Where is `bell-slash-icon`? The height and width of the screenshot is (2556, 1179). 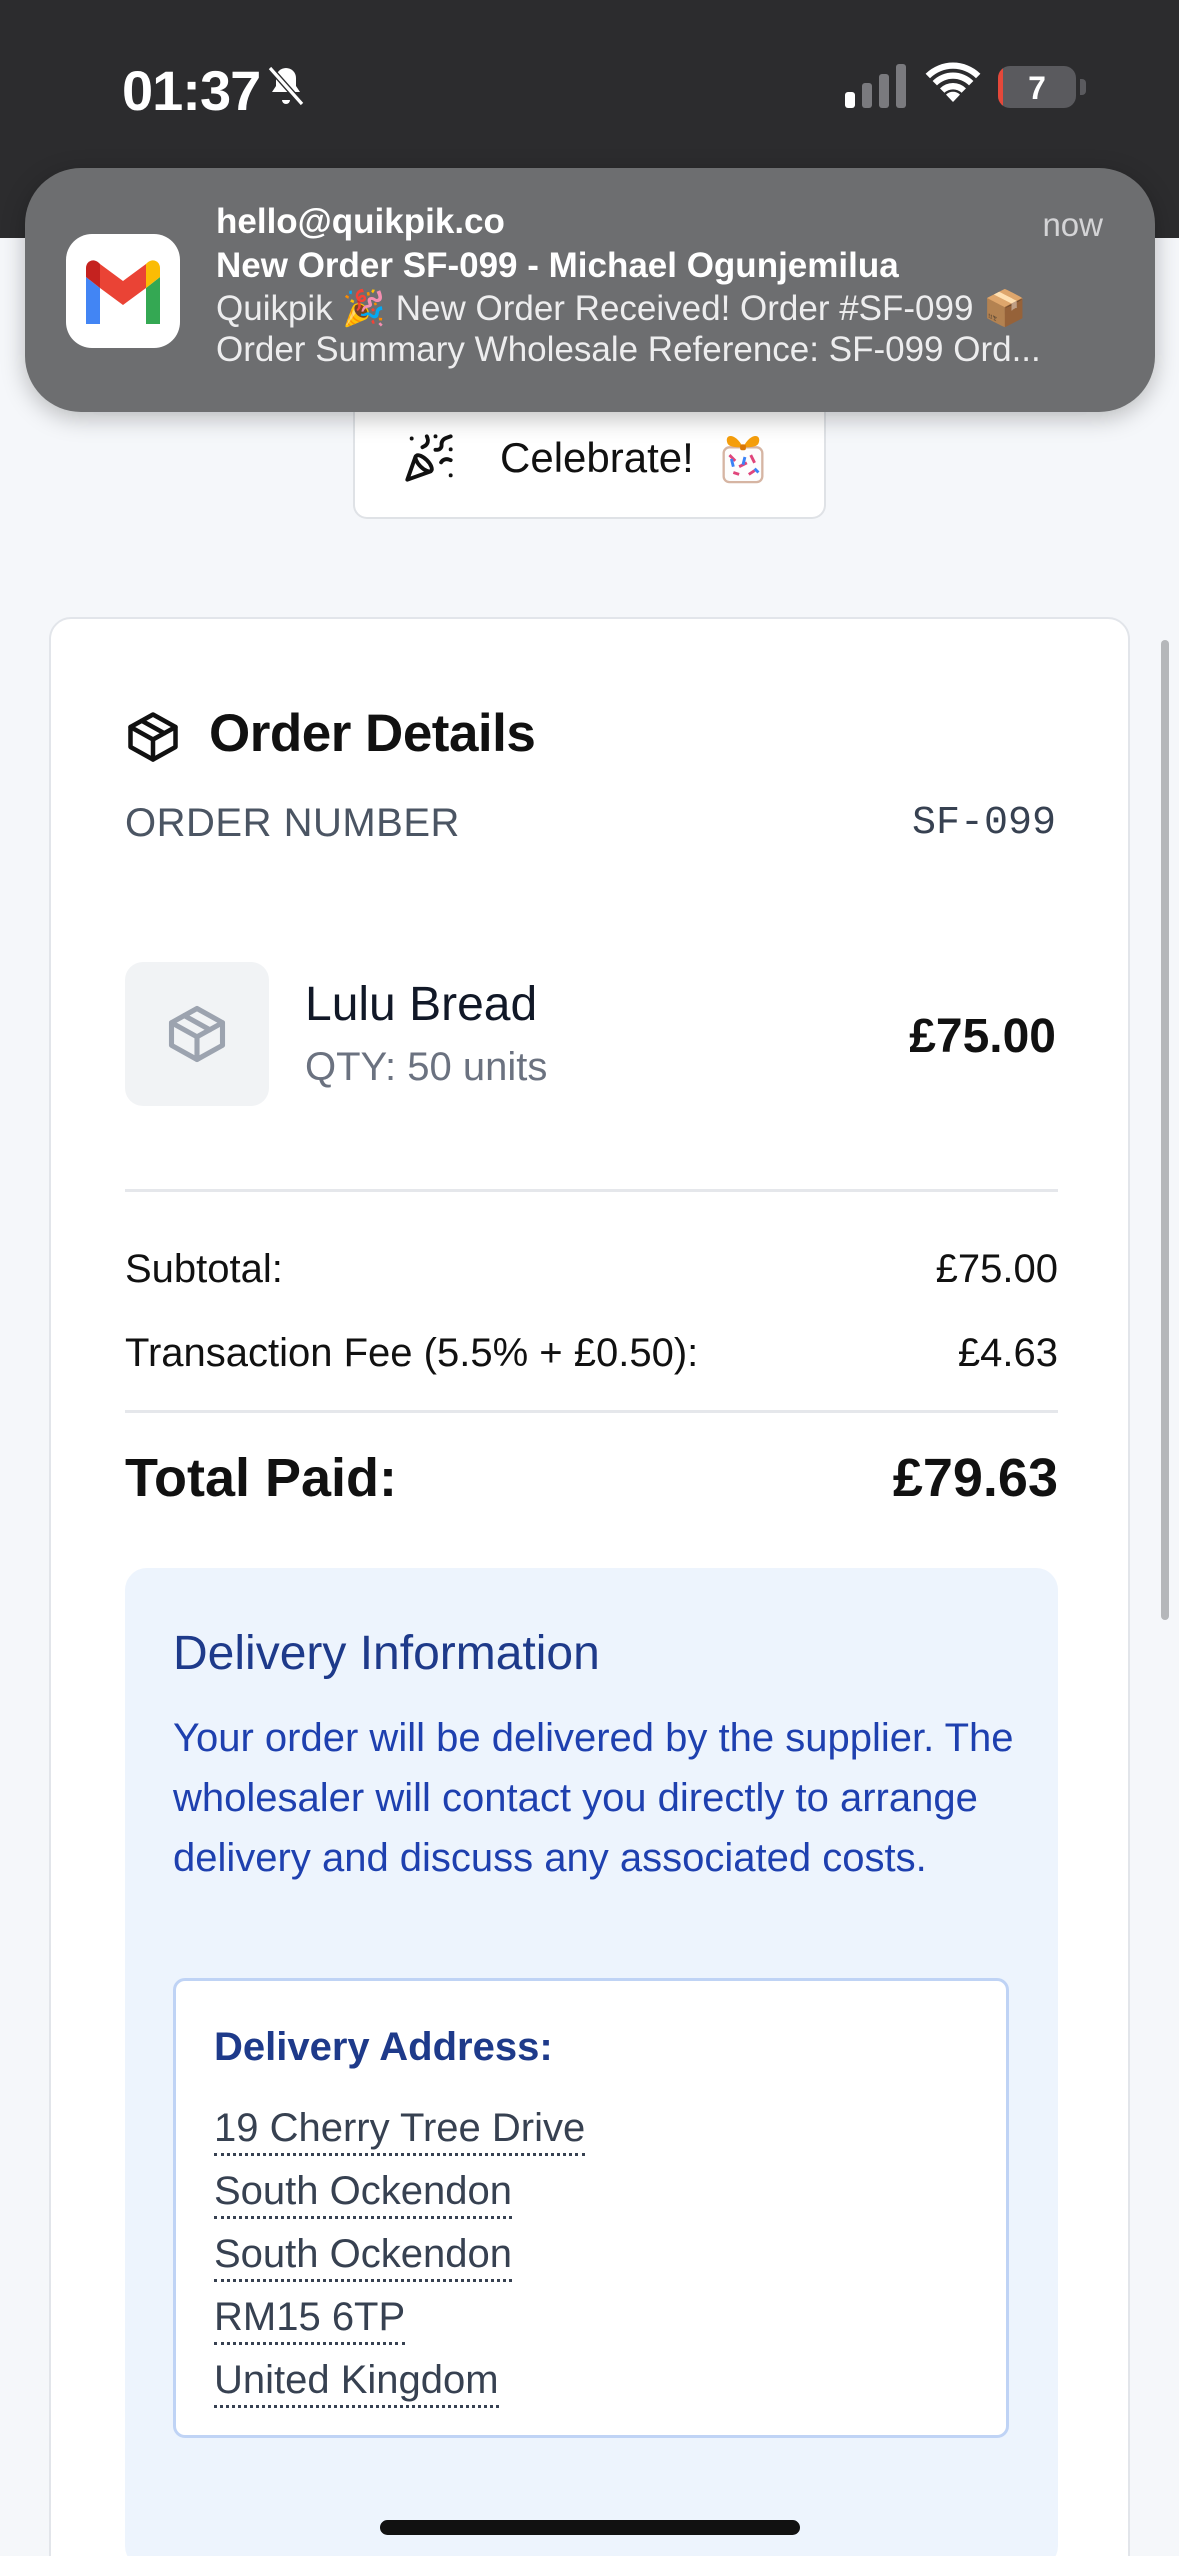 bell-slash-icon is located at coordinates (286, 86).